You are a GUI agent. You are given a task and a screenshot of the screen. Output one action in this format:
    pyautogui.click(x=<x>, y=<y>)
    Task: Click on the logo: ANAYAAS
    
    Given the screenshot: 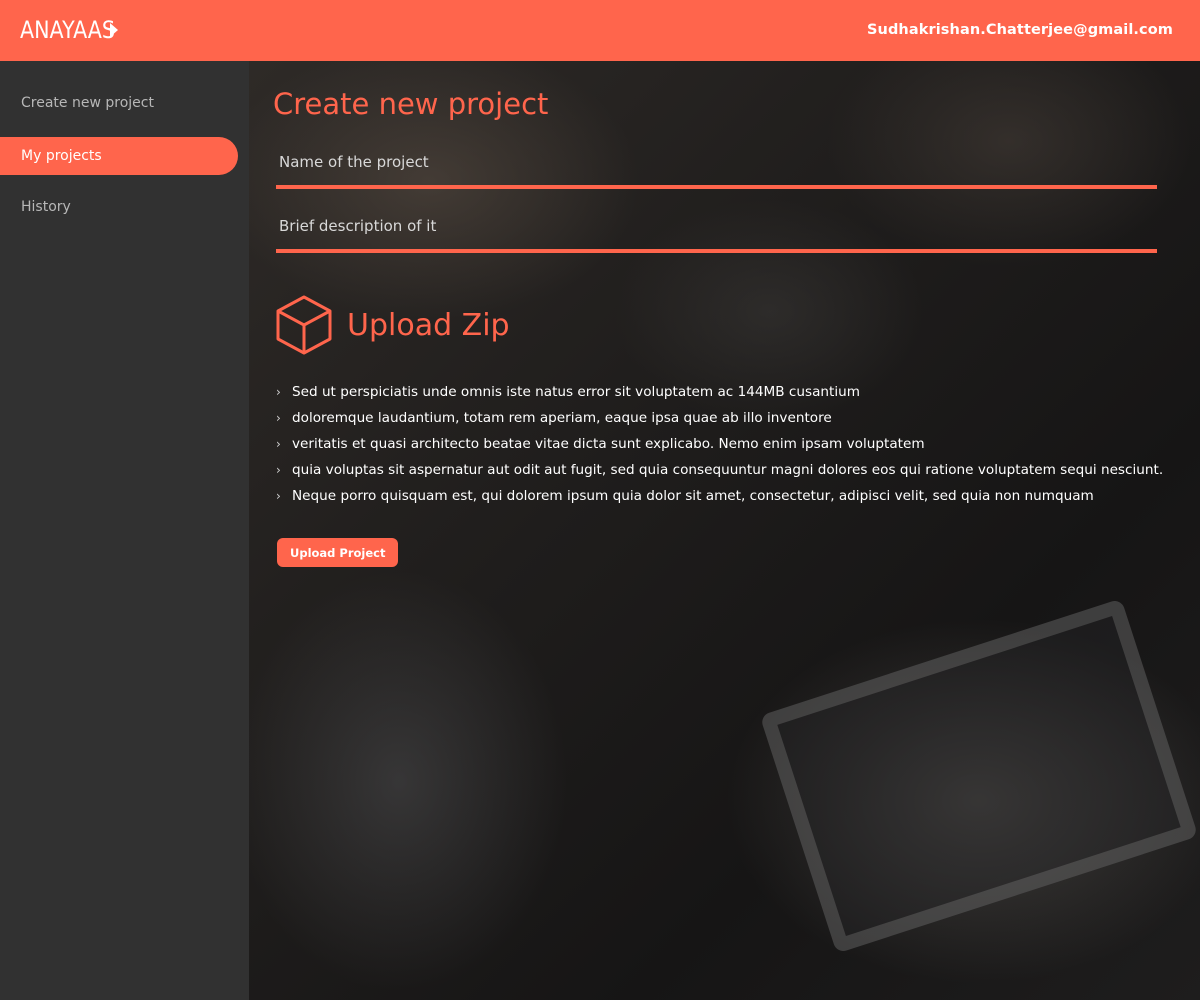 What is the action you would take?
    pyautogui.click(x=75, y=30)
    